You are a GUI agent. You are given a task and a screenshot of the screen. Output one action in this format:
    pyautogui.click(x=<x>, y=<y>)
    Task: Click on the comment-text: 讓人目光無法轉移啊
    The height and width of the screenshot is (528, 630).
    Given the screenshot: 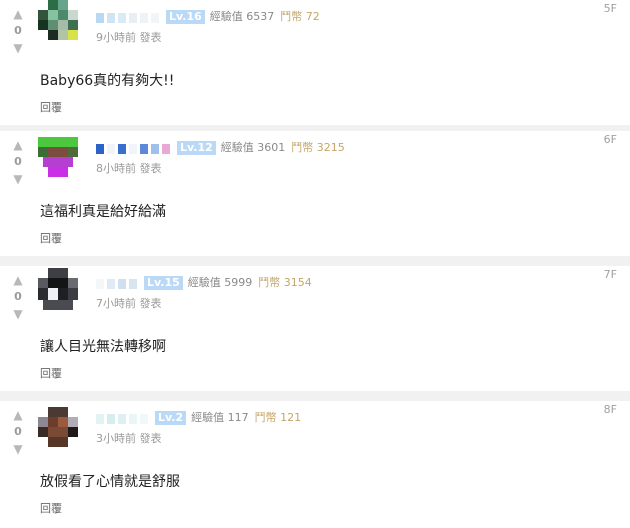 What is the action you would take?
    pyautogui.click(x=103, y=347)
    